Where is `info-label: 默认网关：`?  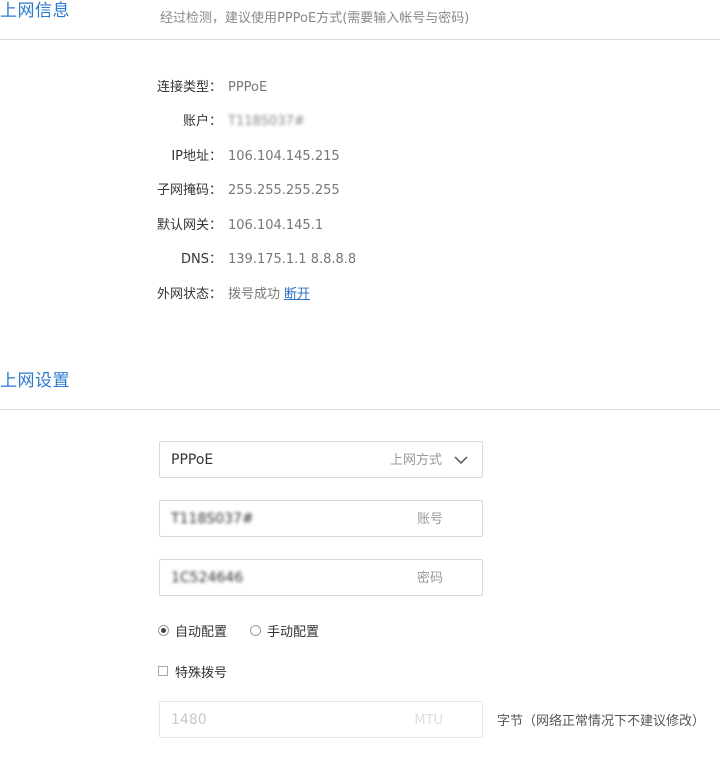
info-label: 默认网关： is located at coordinates (189, 225).